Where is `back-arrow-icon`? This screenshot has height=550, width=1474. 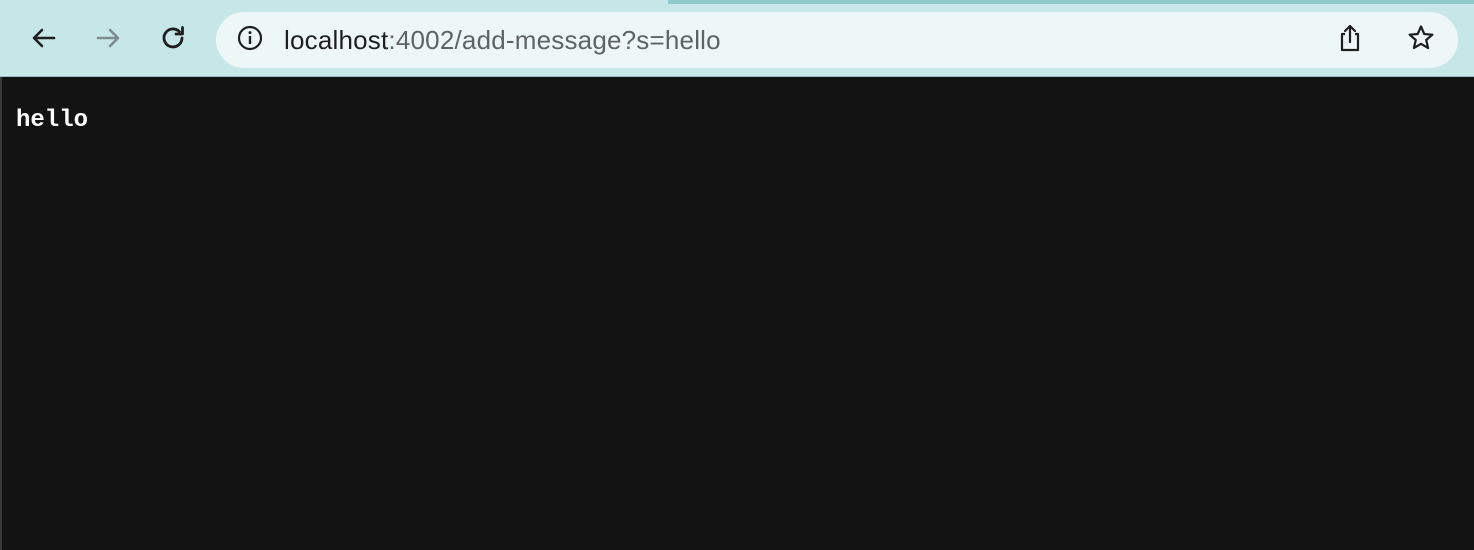 back-arrow-icon is located at coordinates (44, 40).